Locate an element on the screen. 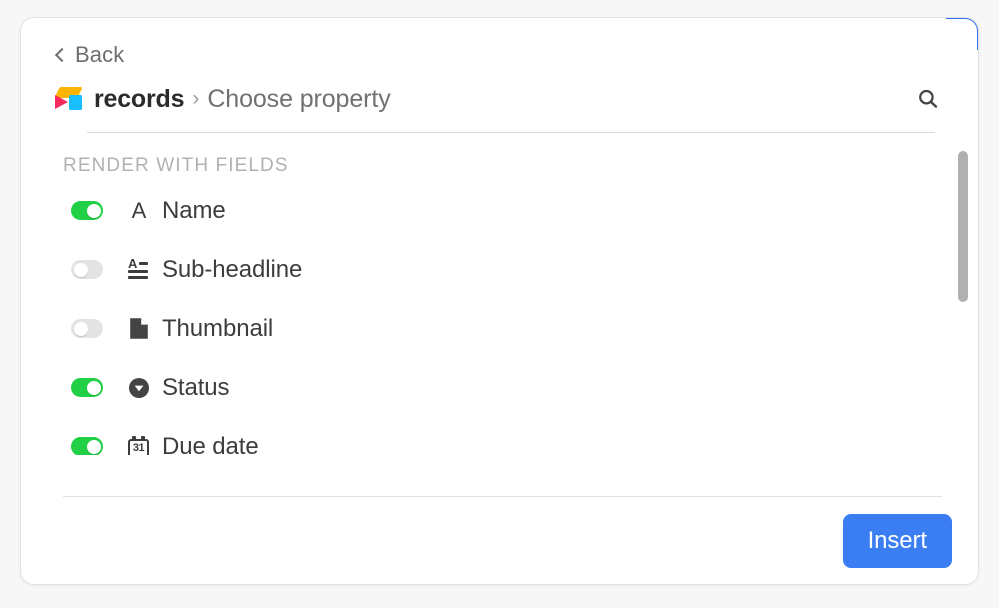 Image resolution: width=999 pixels, height=608 pixels. breadcrumb-current-page: Choose property is located at coordinates (299, 98).